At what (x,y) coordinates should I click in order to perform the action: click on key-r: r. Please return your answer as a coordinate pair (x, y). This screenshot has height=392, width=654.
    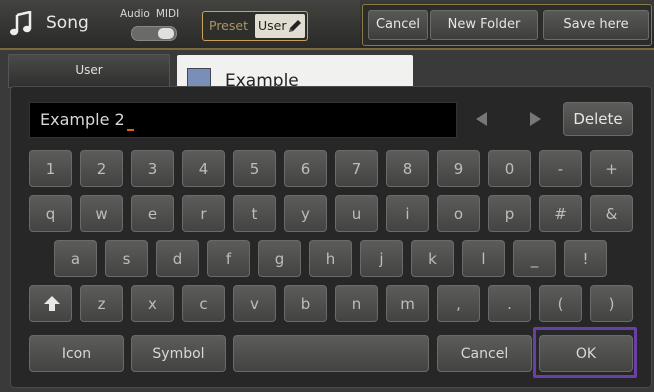
    Looking at the image, I should click on (203, 213).